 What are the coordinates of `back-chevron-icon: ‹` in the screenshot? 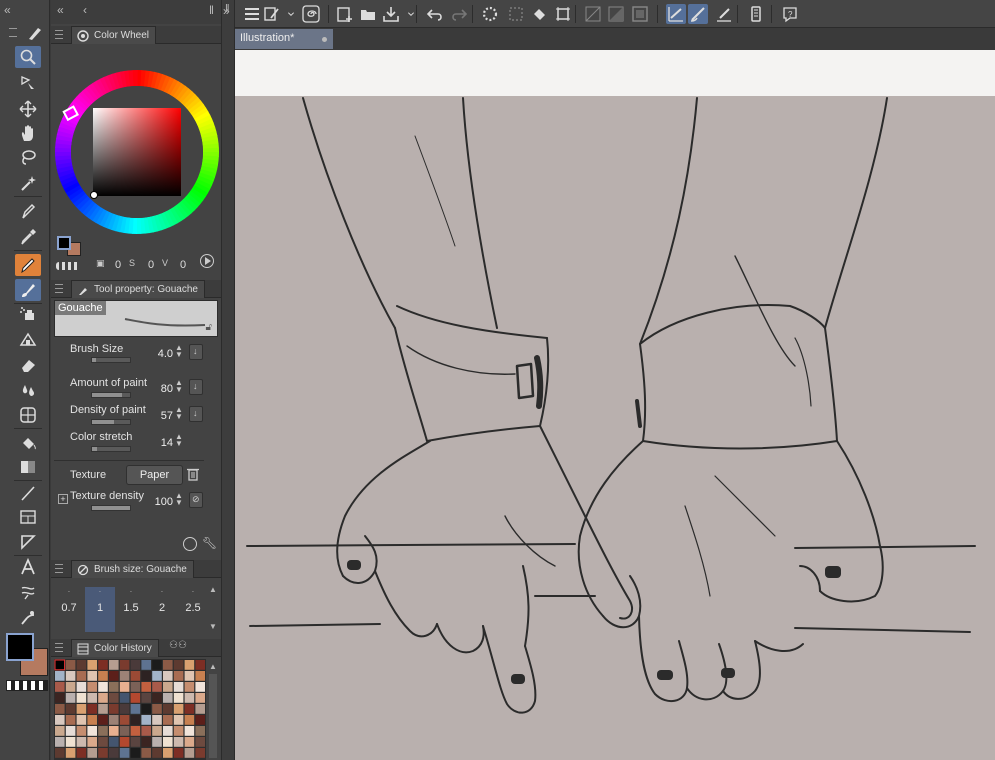 It's located at (85, 10).